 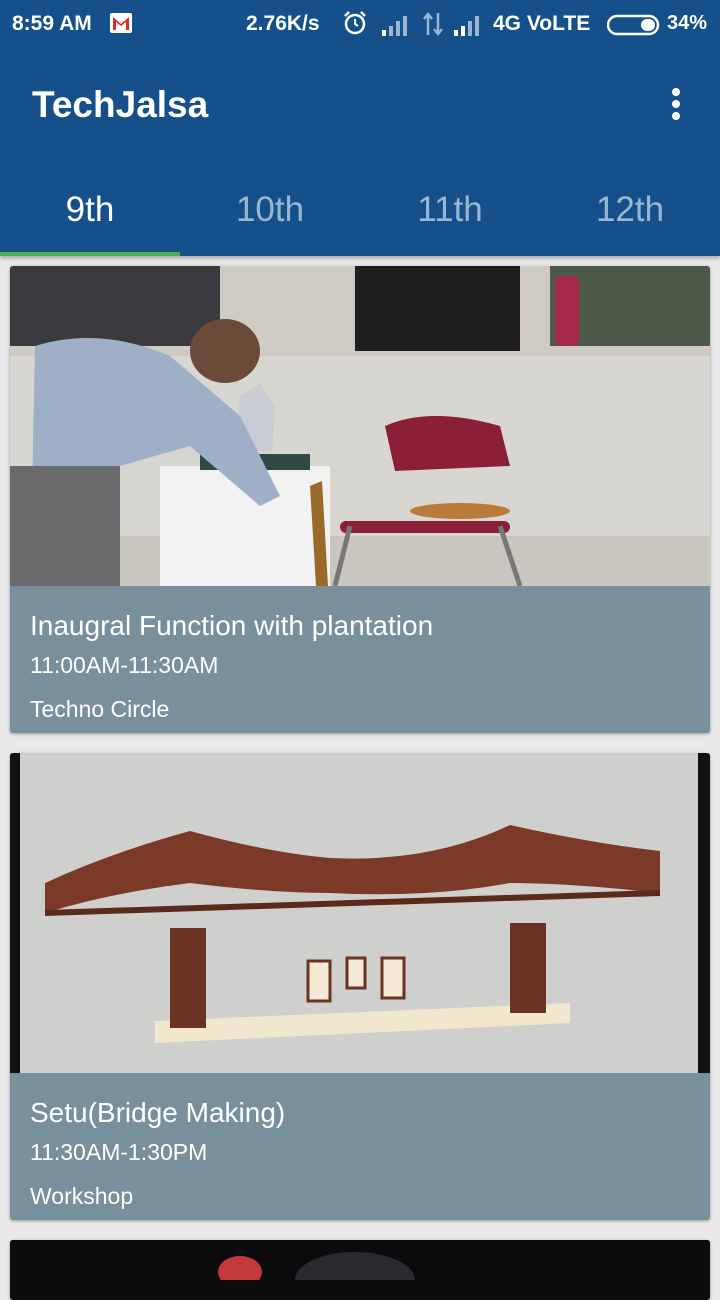 I want to click on event-time: 11:30AM-1:30PM, so click(x=119, y=1152).